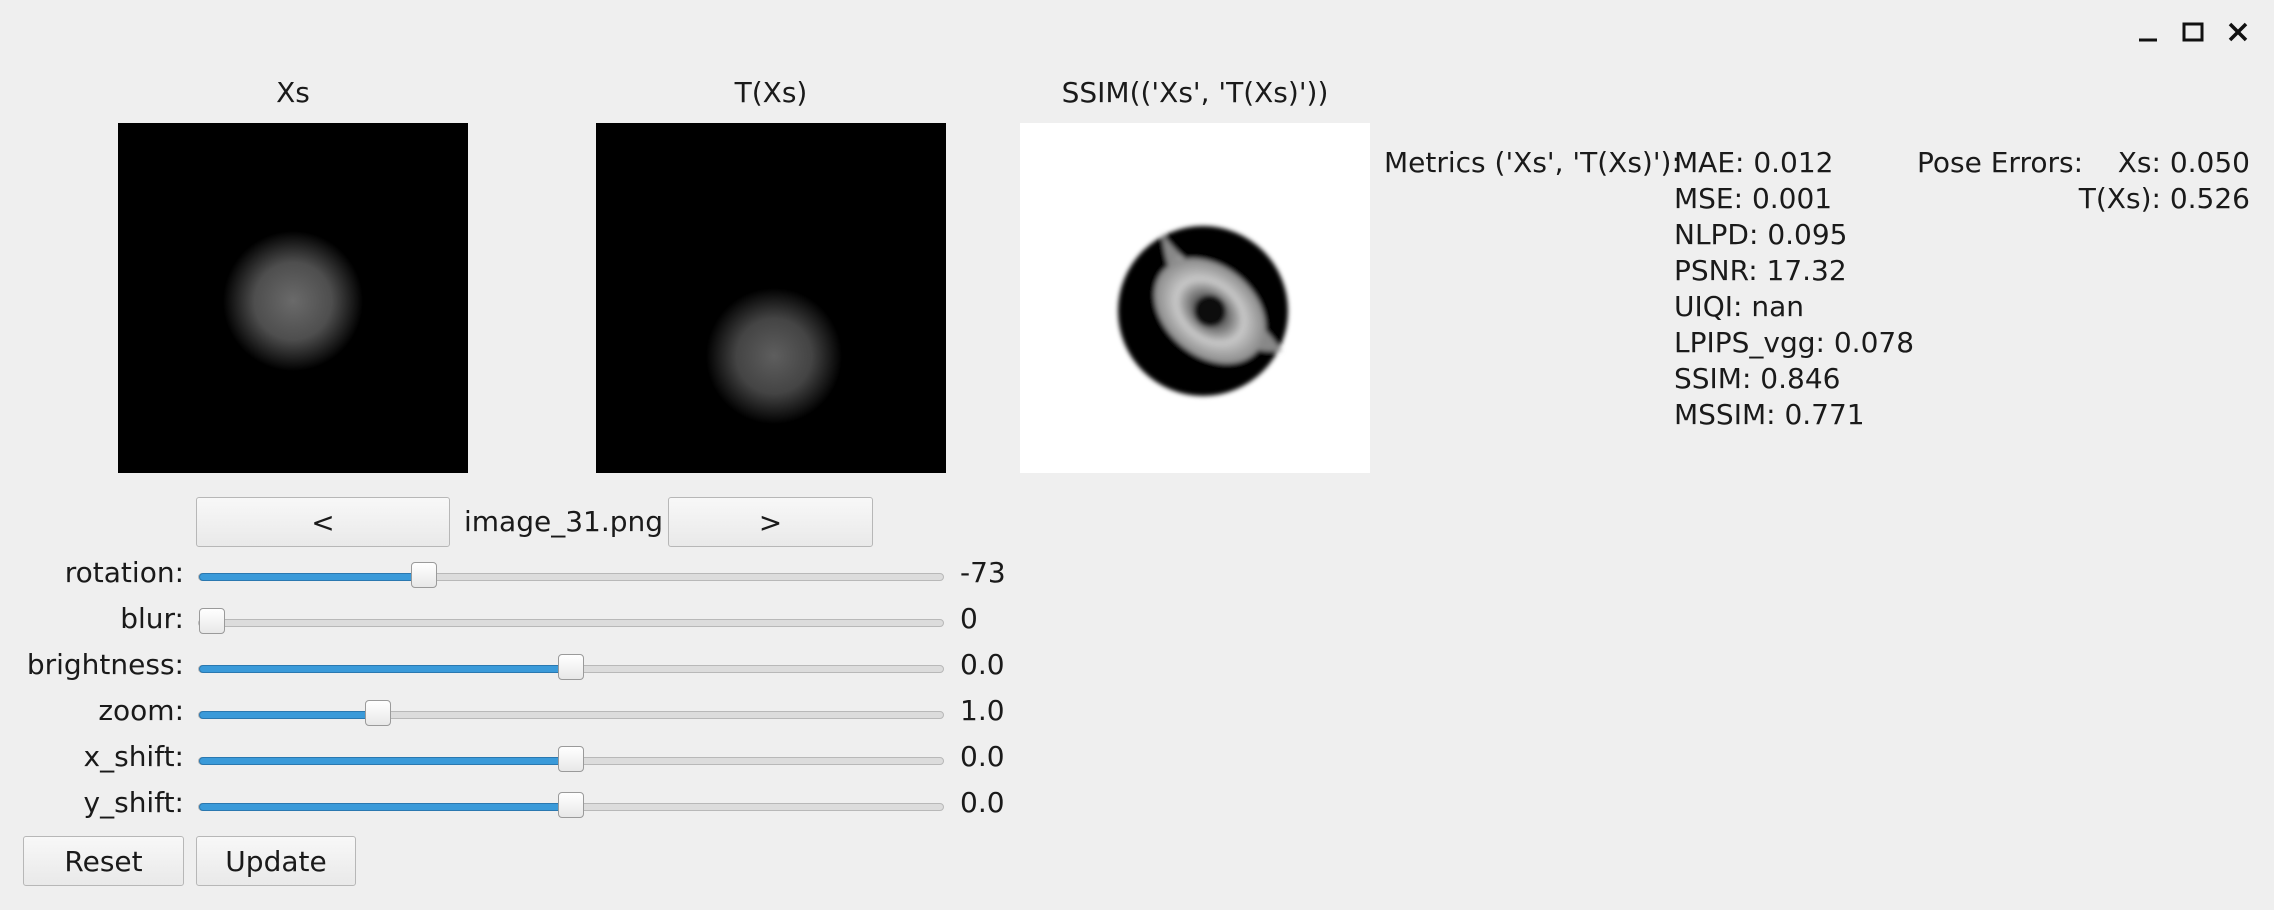 This screenshot has width=2274, height=910. Describe the element at coordinates (1195, 298) in the screenshot. I see `ssim-image` at that location.